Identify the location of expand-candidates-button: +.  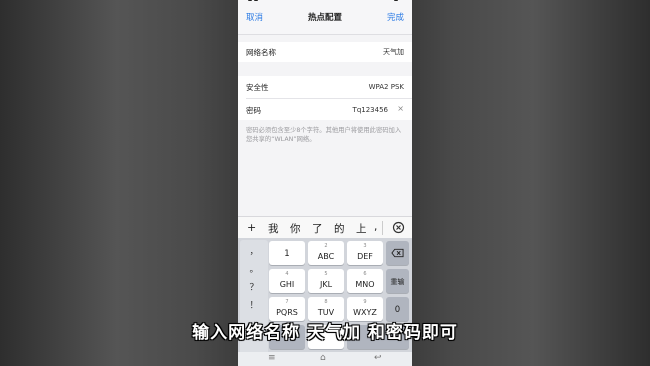
(251, 227).